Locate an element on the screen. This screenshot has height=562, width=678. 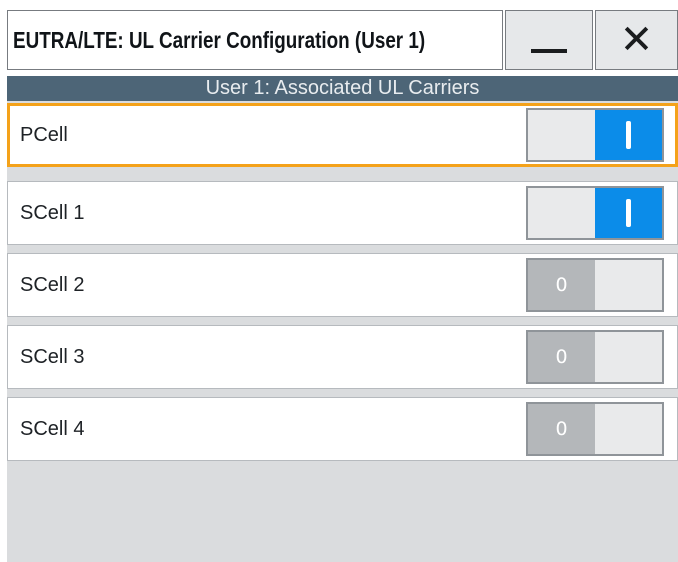
section-header: User 1: Associated UL Carriers is located at coordinates (342, 88).